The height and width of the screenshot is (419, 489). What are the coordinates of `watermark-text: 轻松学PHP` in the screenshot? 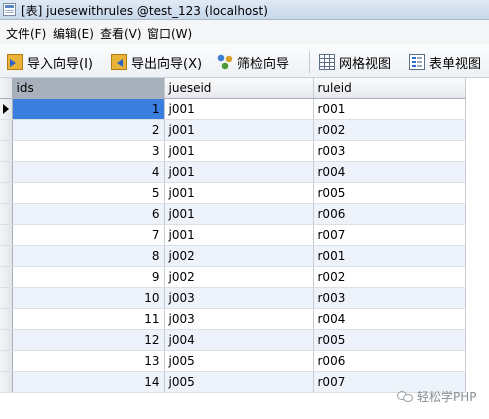 It's located at (447, 396).